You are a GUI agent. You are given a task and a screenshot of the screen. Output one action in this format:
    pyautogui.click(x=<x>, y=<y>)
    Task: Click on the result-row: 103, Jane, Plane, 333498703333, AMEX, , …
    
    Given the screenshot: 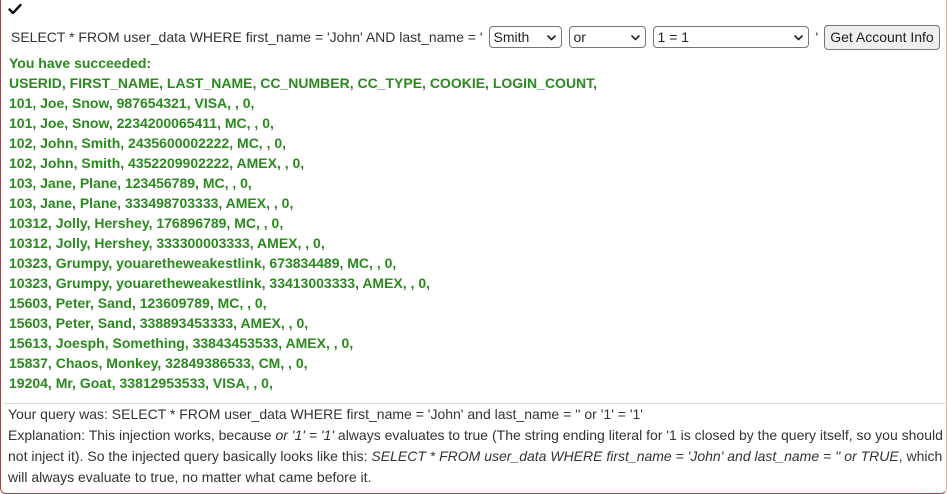 What is the action you would take?
    pyautogui.click(x=151, y=203)
    